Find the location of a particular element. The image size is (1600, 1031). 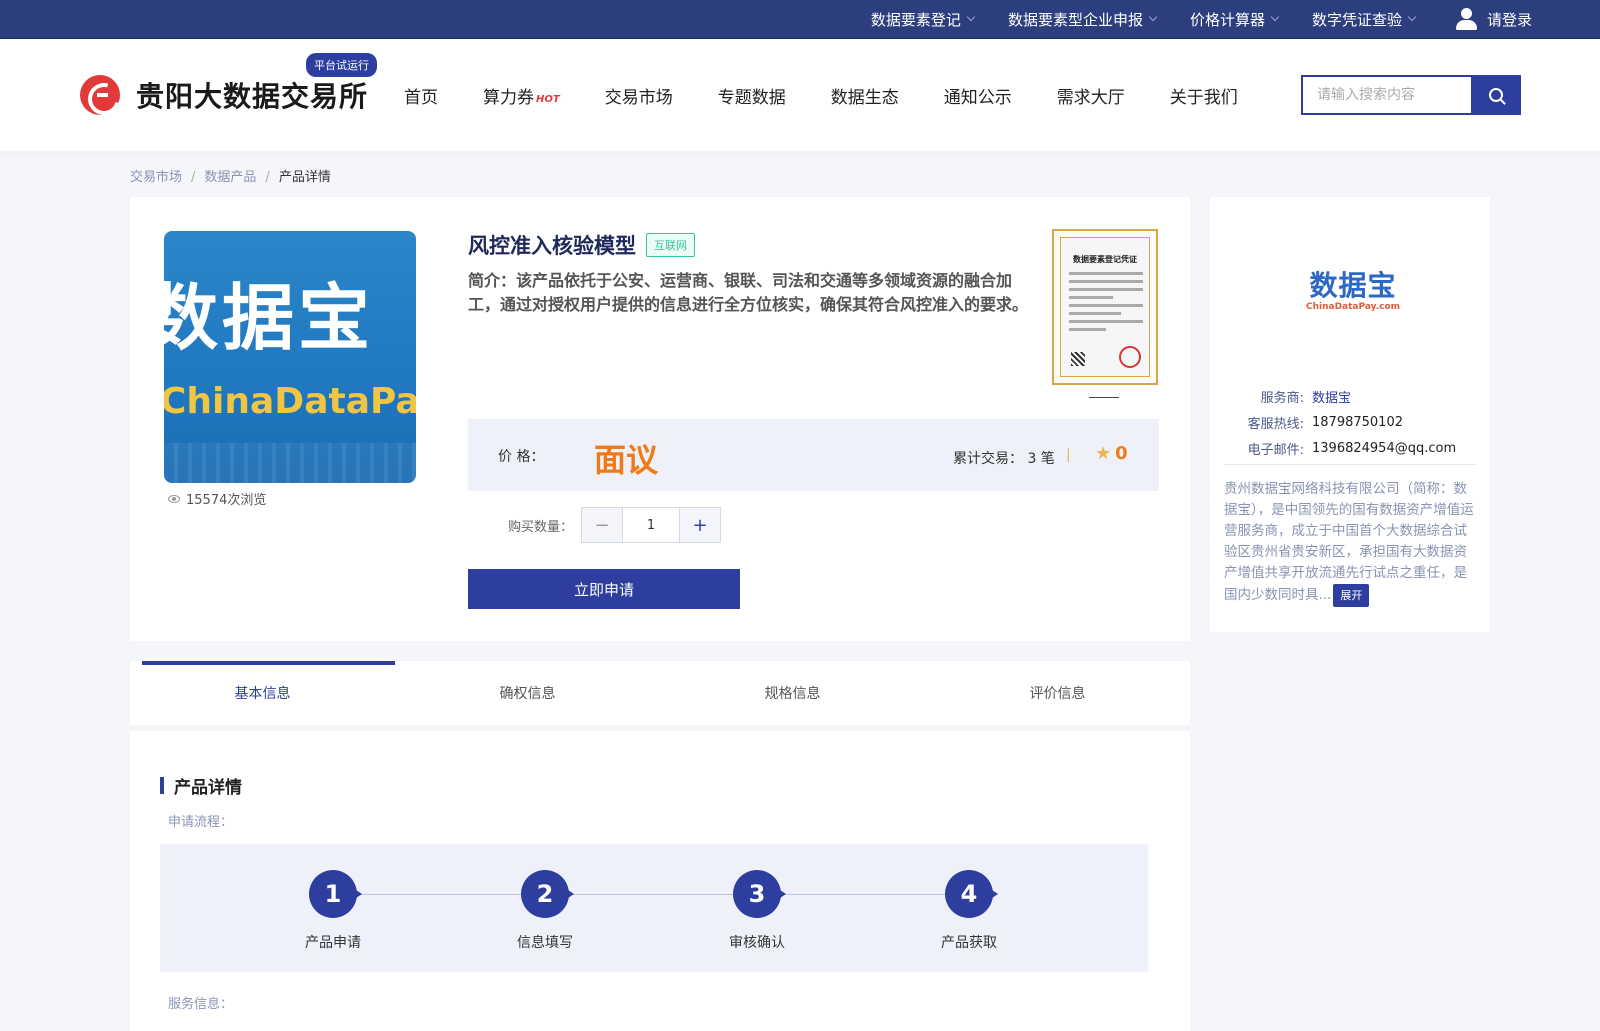

rating: ★ 0 is located at coordinates (1111, 453).